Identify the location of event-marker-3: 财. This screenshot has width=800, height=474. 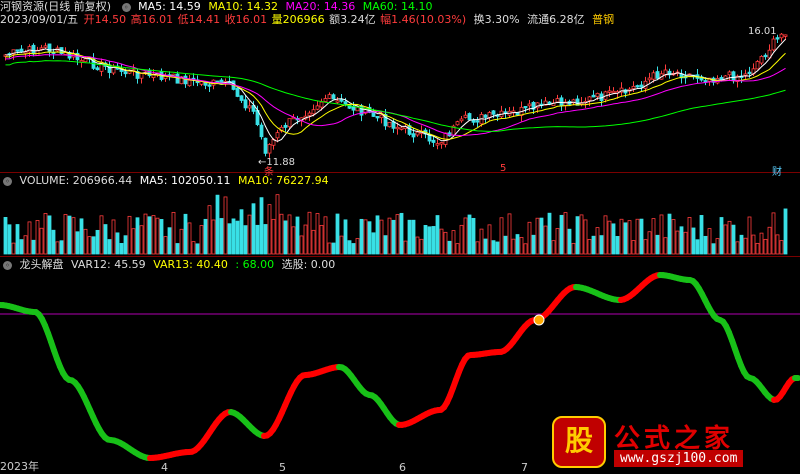
(777, 170).